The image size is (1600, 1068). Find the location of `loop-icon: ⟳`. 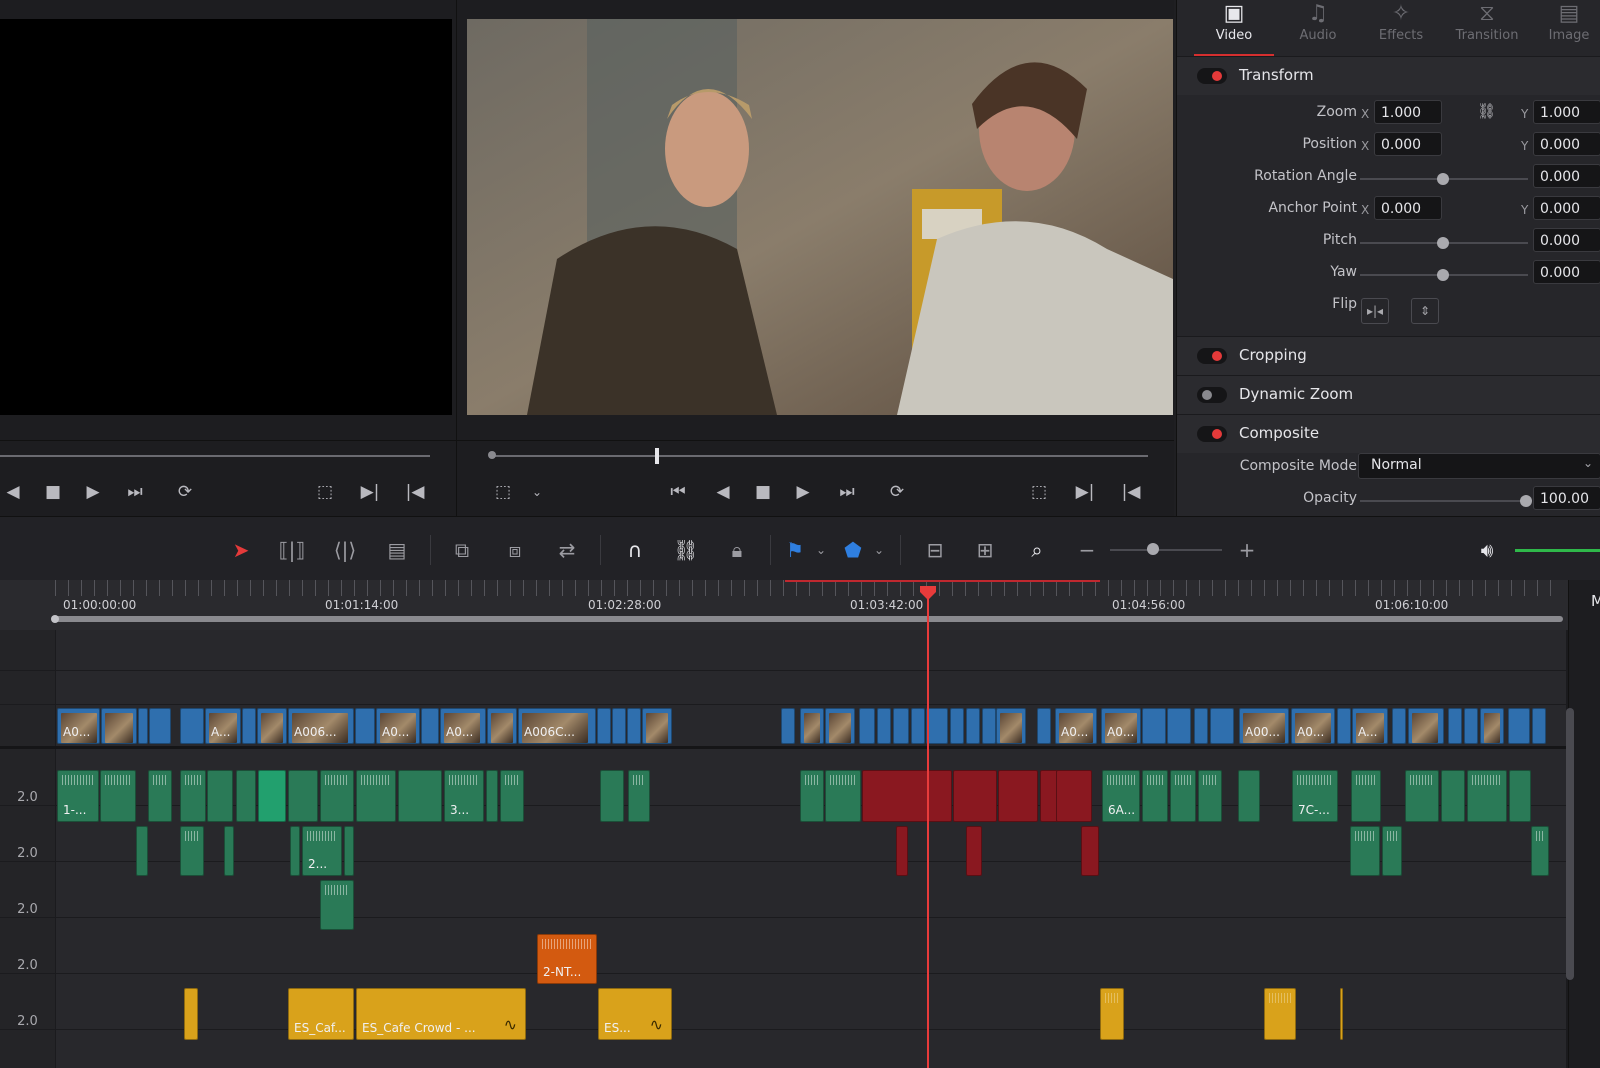

loop-icon: ⟳ is located at coordinates (185, 493).